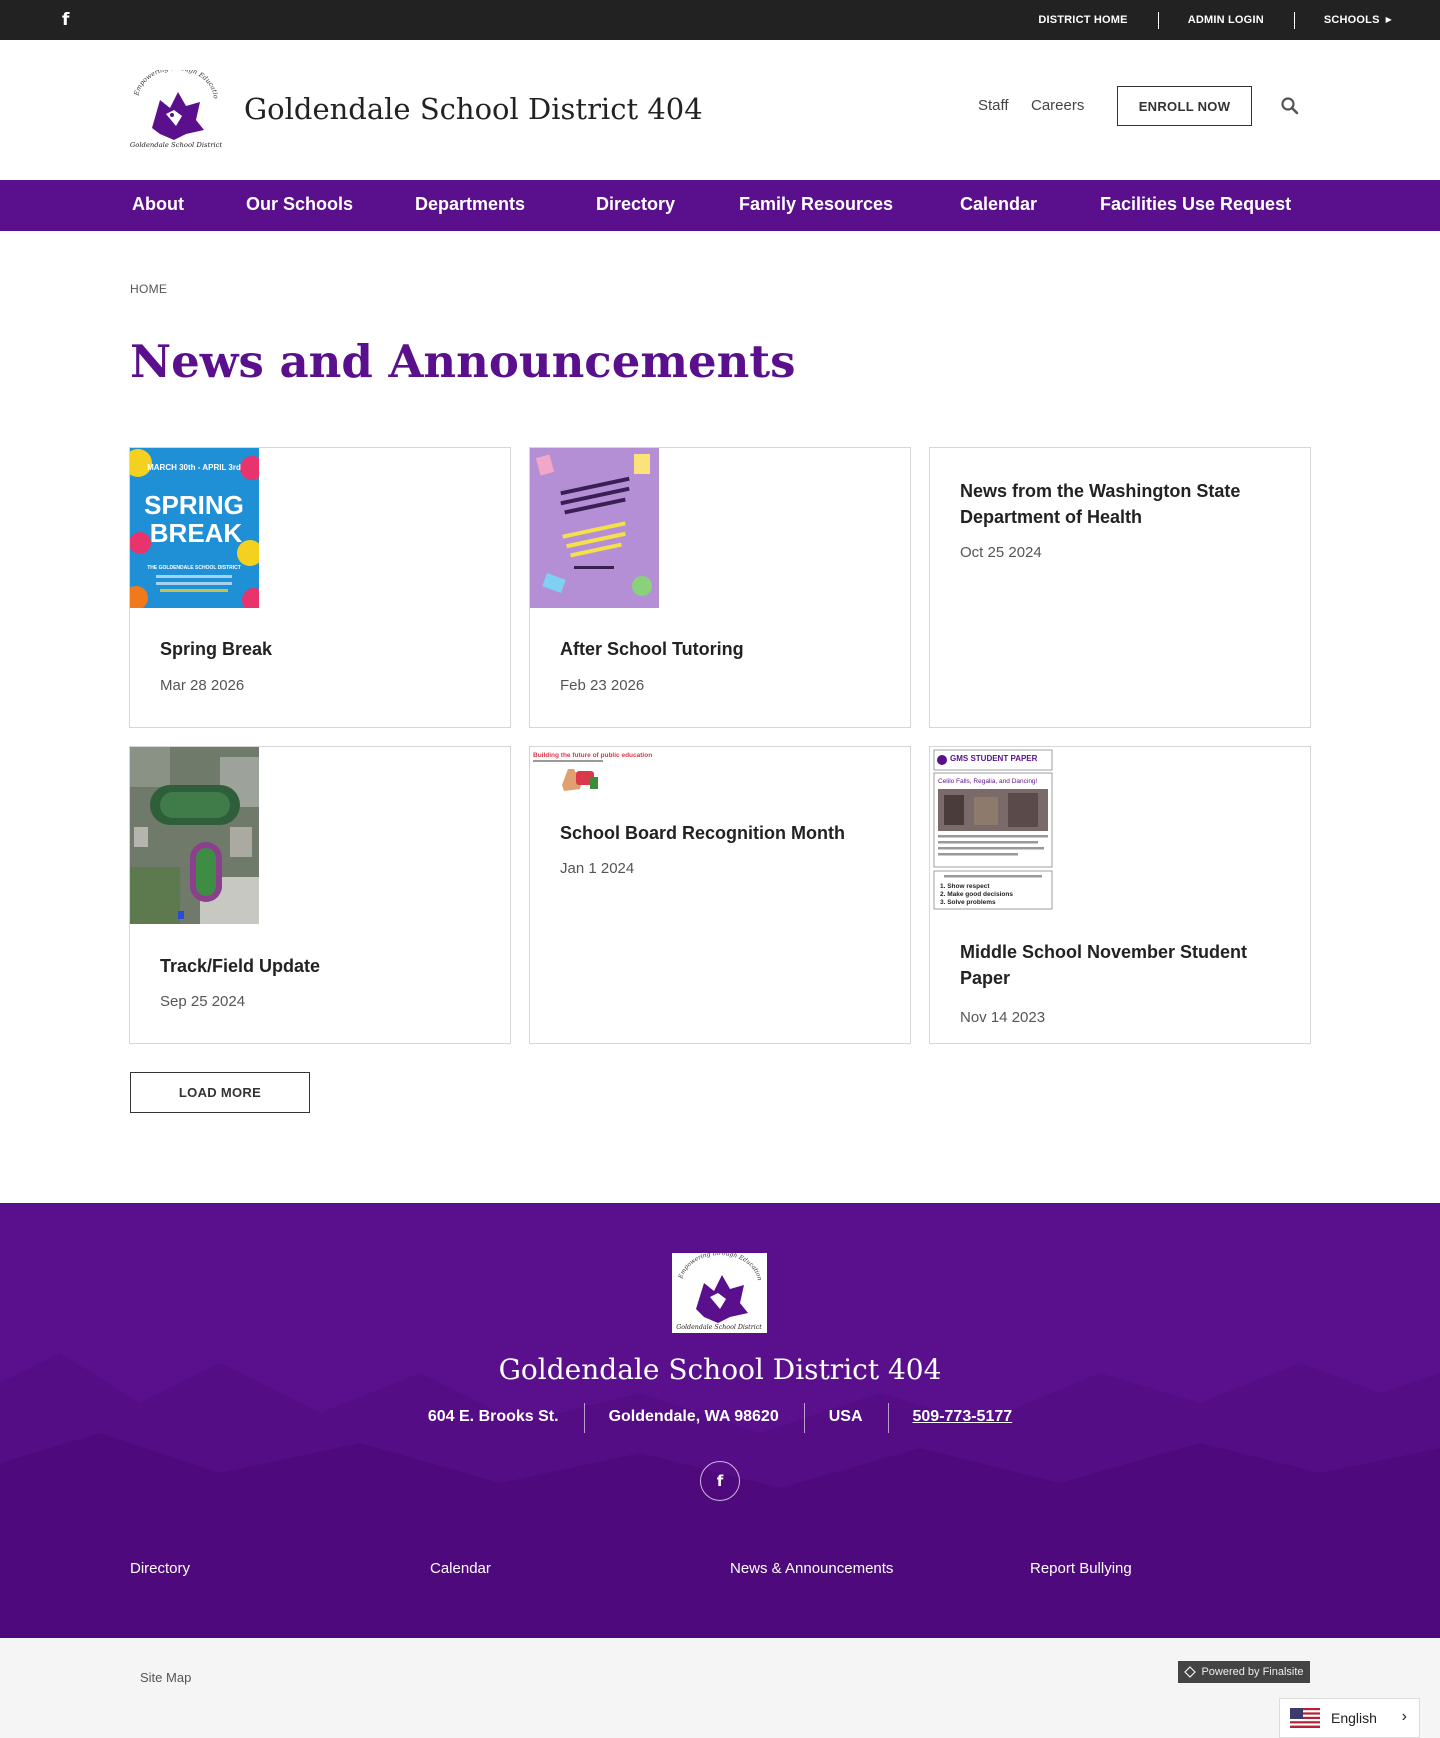  I want to click on news-card-after-school-tutoring: After School Tutoring Feb 23 2026, so click(720, 587).